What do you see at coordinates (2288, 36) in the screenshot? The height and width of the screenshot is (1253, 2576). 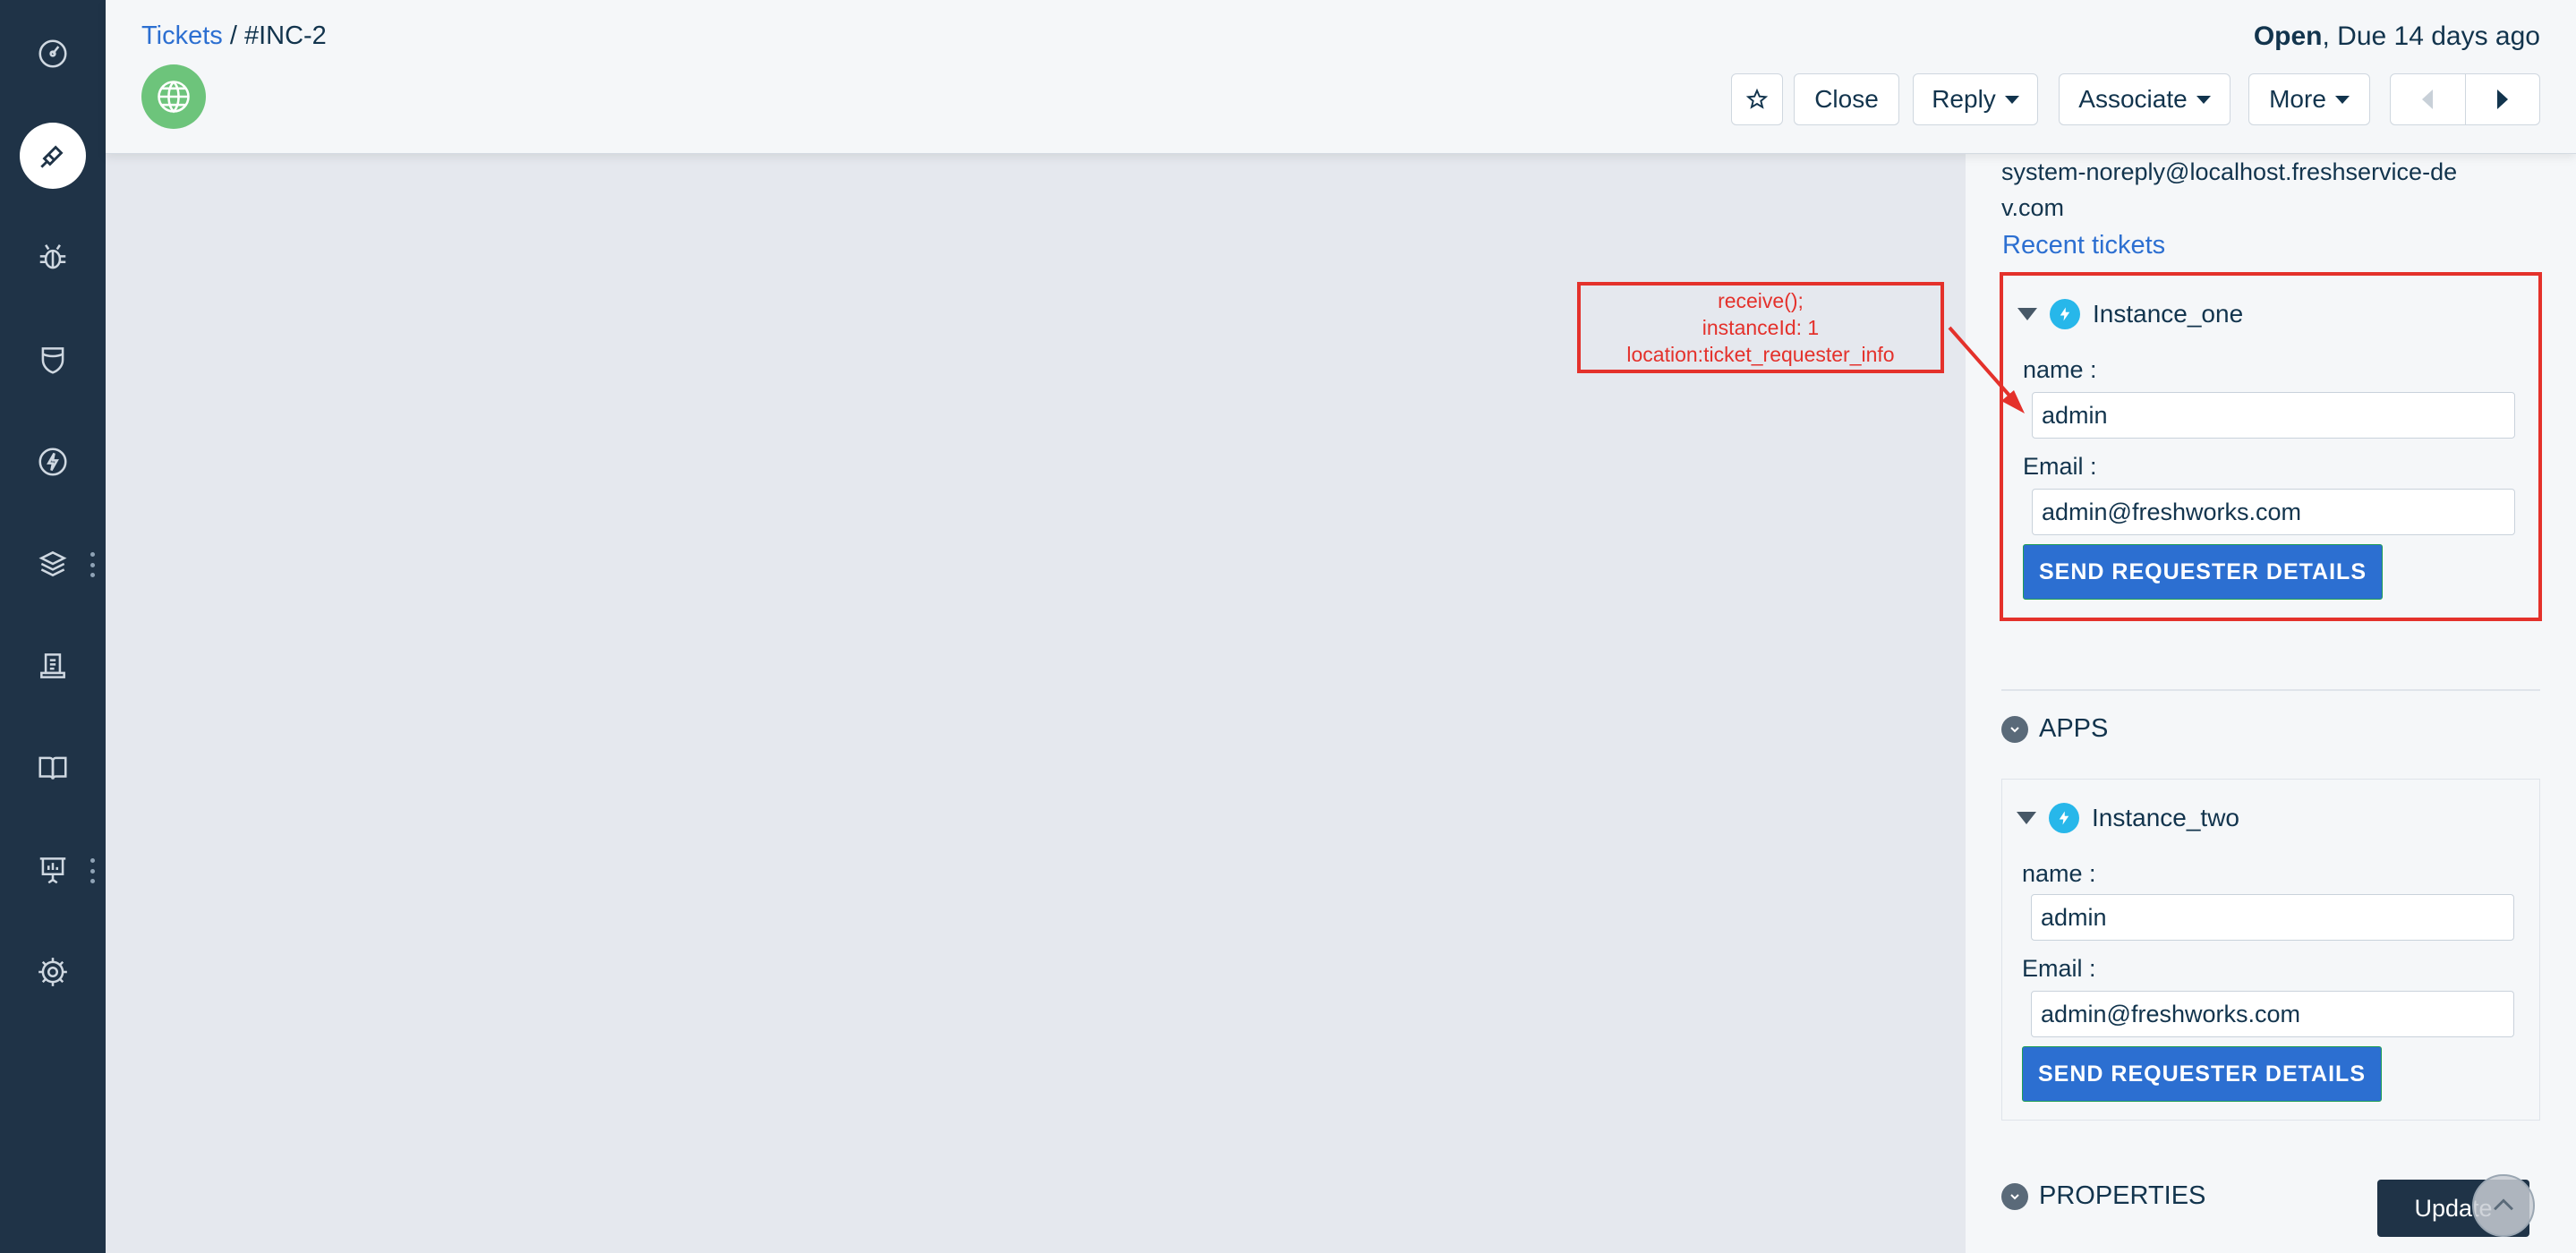 I see `status-open: Open` at bounding box center [2288, 36].